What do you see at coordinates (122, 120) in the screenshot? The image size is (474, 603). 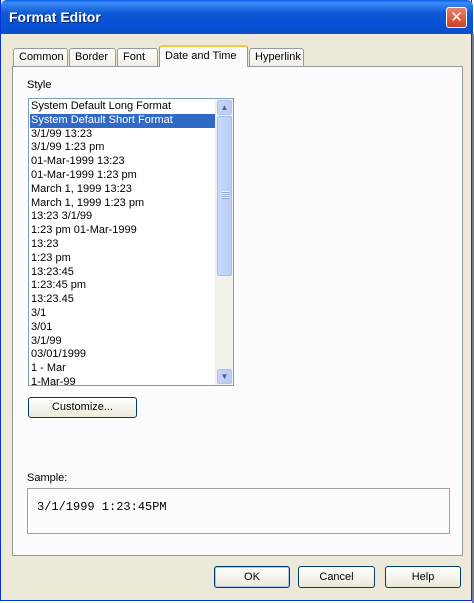 I see `list-item: System Default Short Format` at bounding box center [122, 120].